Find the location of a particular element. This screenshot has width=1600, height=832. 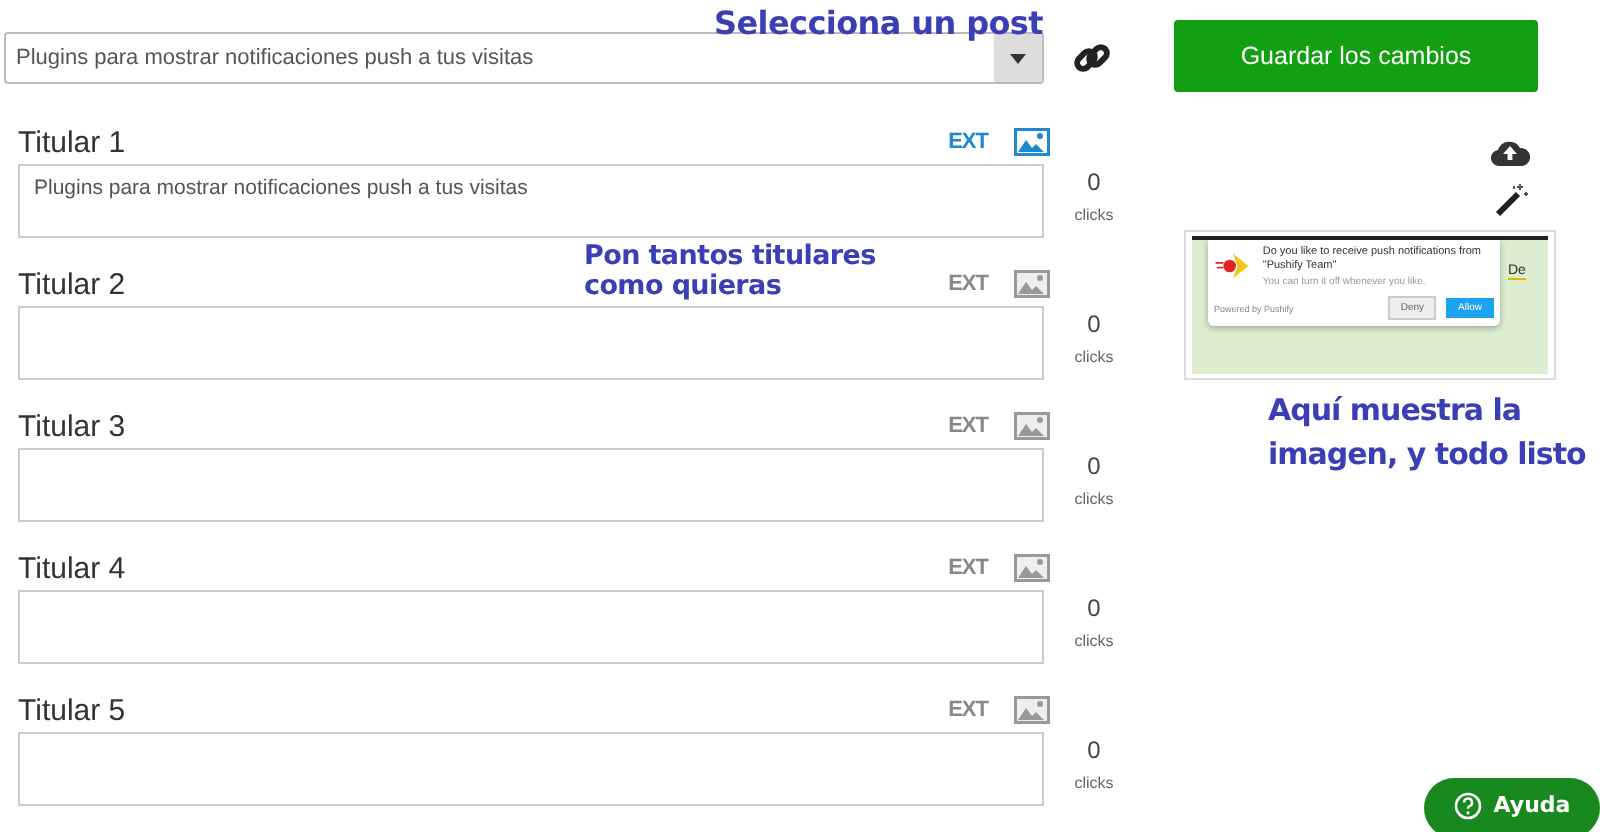

help-button: Ayuda is located at coordinates (1512, 805).